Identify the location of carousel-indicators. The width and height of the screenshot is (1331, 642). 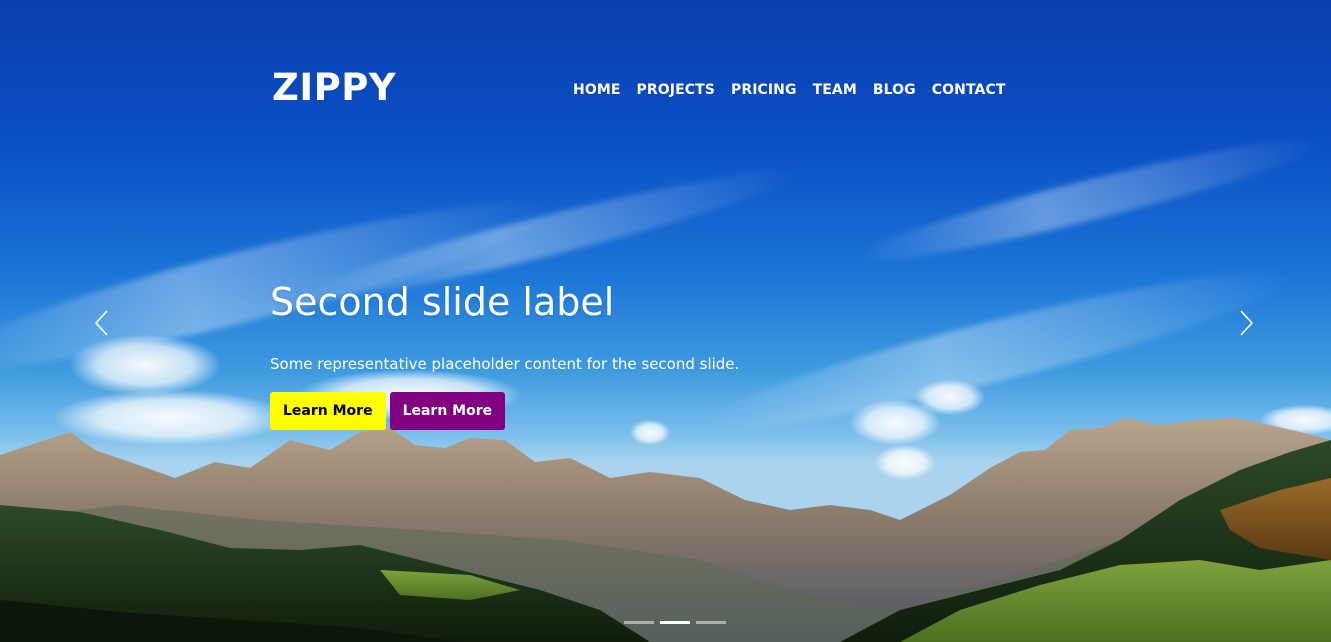
(675, 622).